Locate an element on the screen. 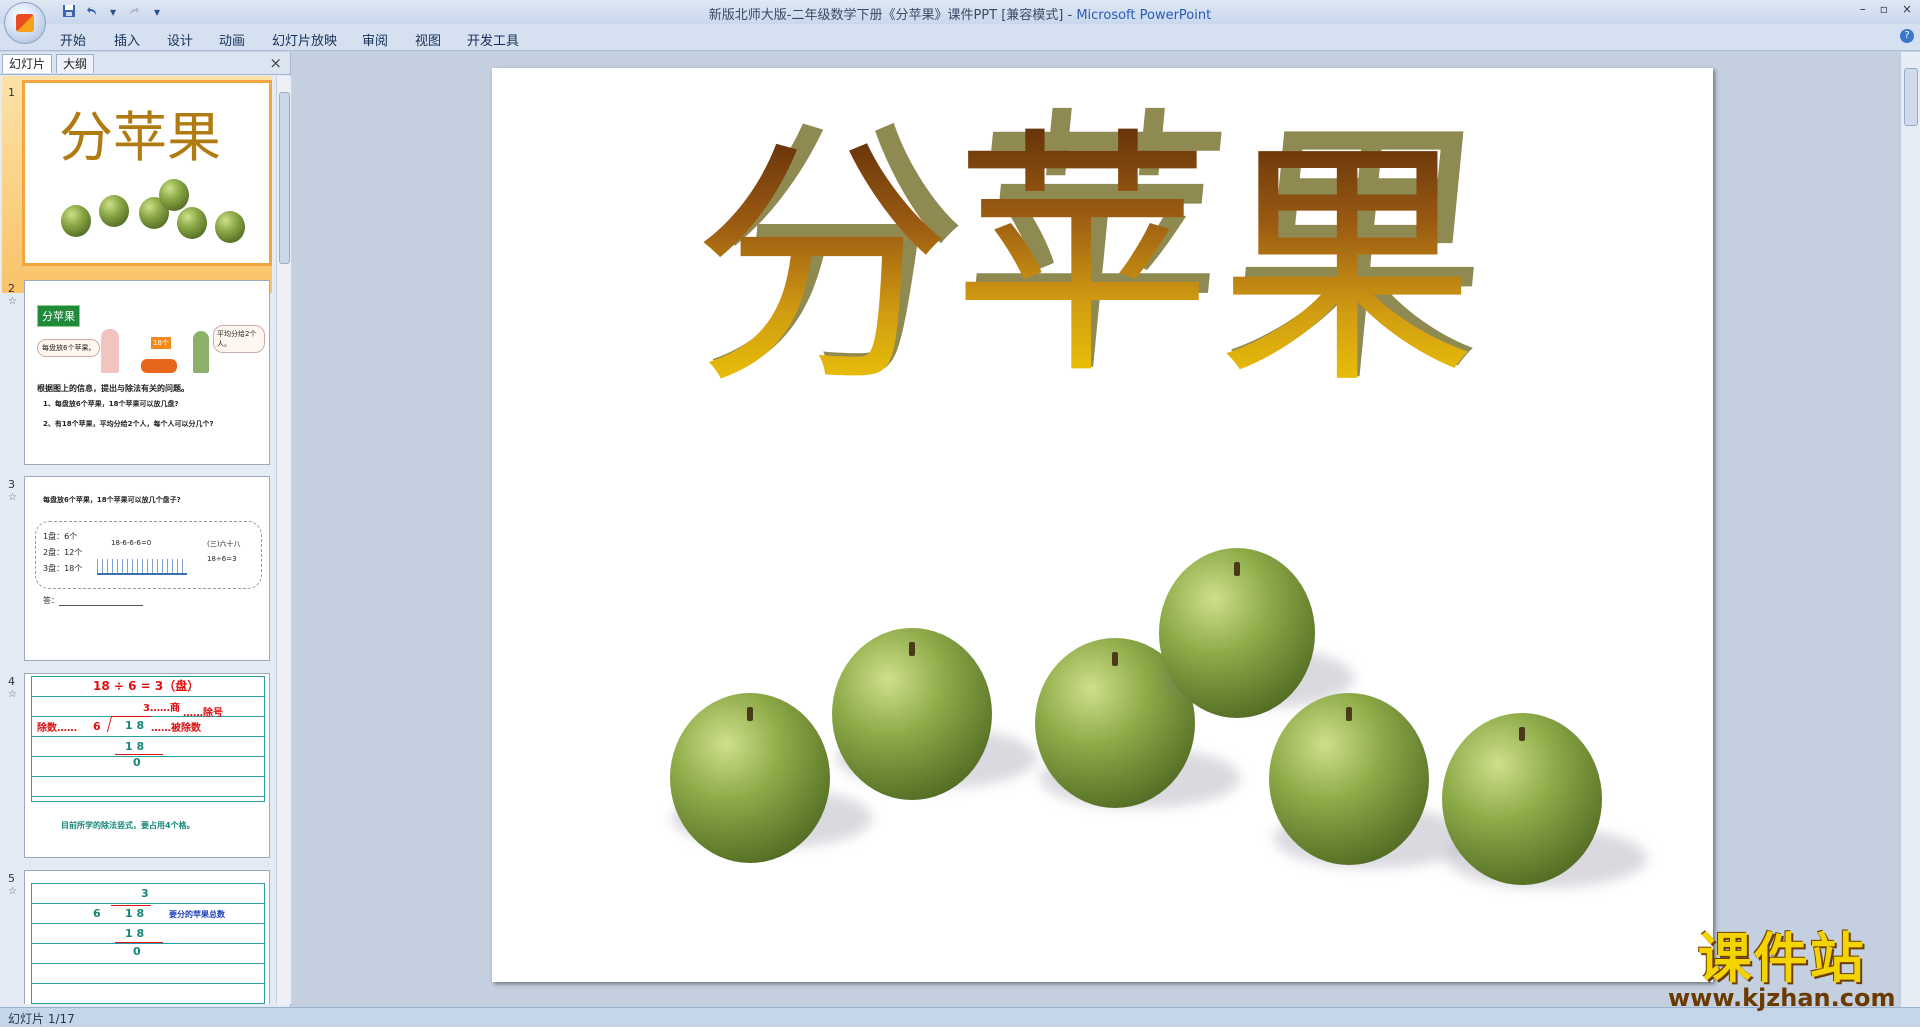 The height and width of the screenshot is (1027, 1920). slide-number: 2 is located at coordinates (11, 288).